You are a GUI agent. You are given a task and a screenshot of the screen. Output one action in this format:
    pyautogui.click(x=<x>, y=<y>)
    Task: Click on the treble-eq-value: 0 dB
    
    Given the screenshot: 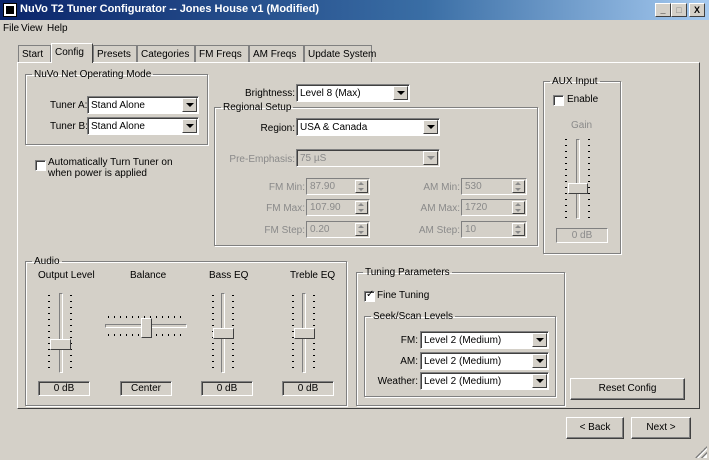 What is the action you would take?
    pyautogui.click(x=308, y=388)
    